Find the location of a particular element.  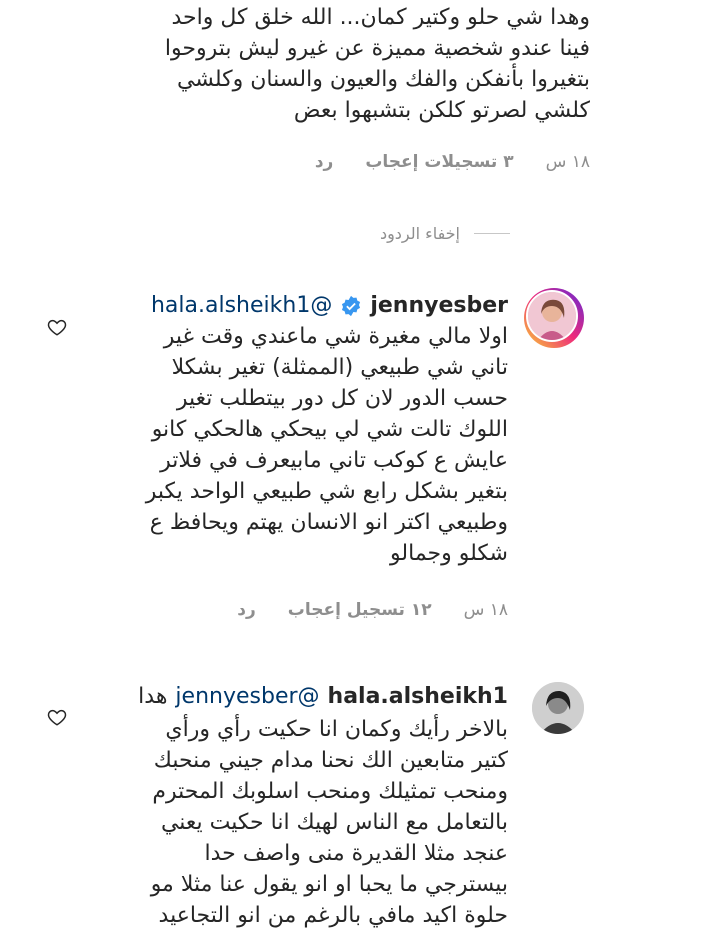

hide-replies-toggle: إخفاء الردود is located at coordinates (445, 233).